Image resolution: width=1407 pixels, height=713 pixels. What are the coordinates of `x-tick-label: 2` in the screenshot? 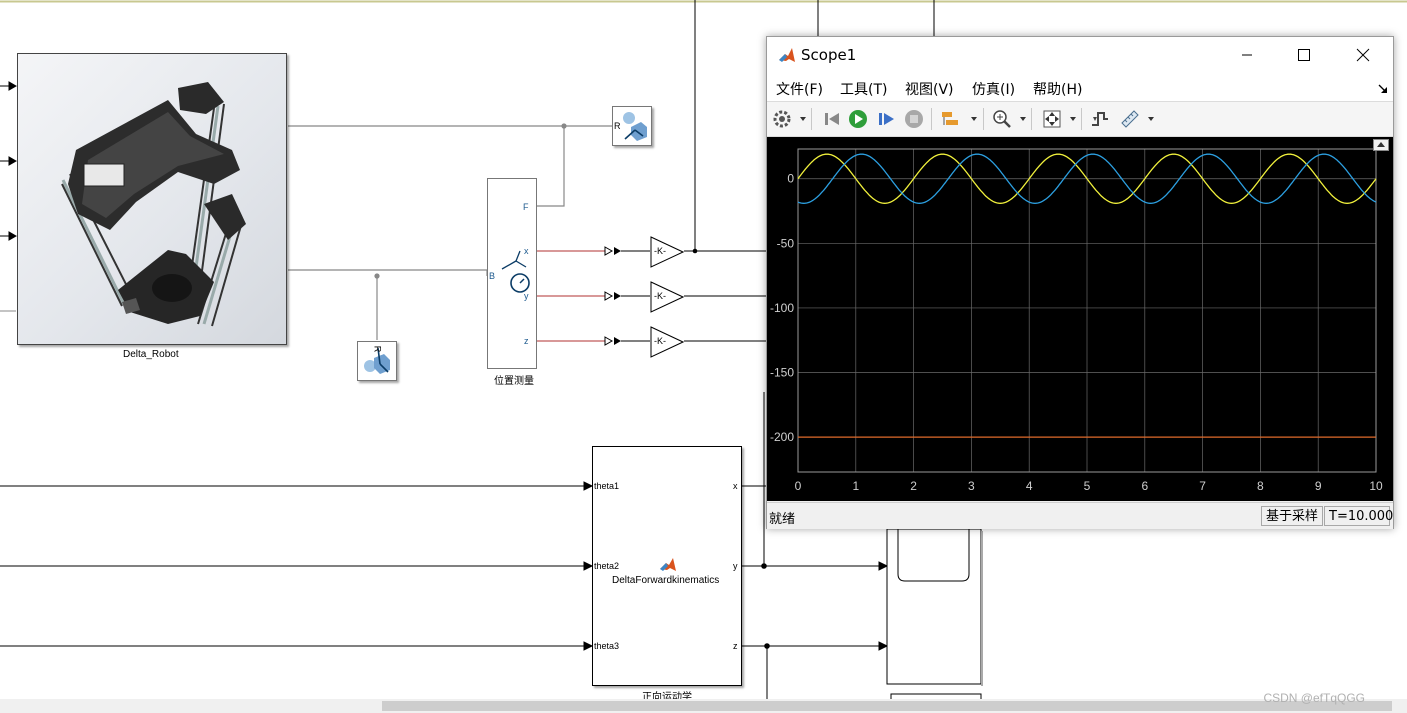 It's located at (913, 486).